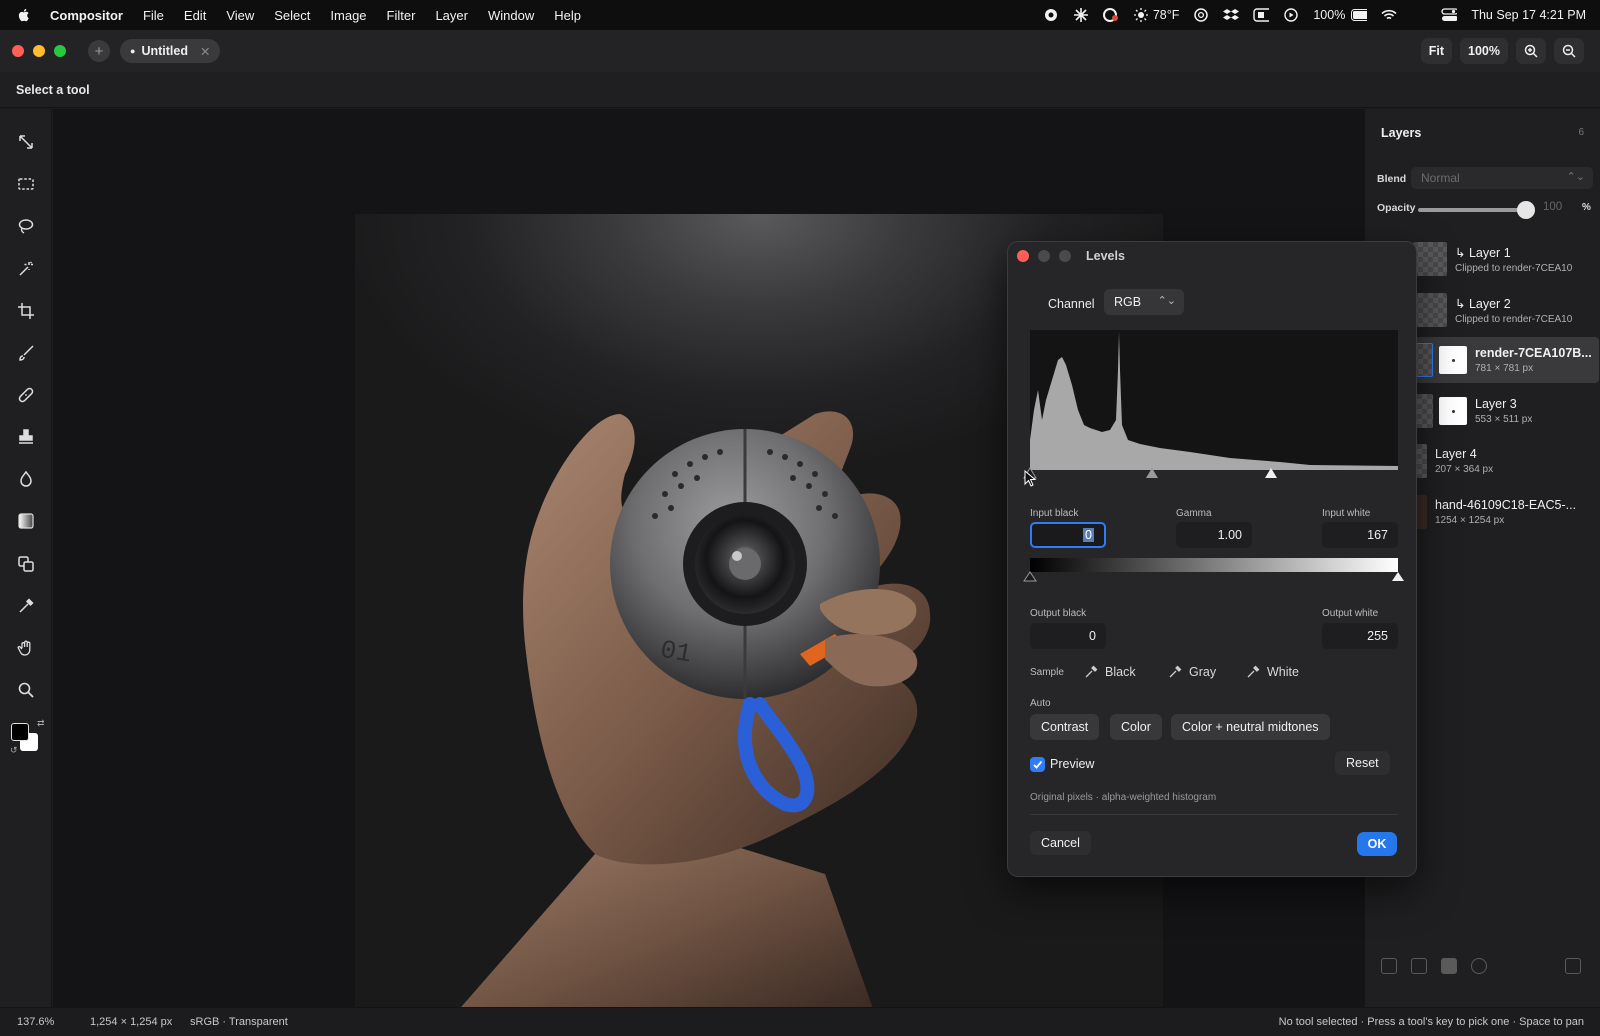  What do you see at coordinates (41, 723) in the screenshot?
I see `swap-colors-icon: ⇄` at bounding box center [41, 723].